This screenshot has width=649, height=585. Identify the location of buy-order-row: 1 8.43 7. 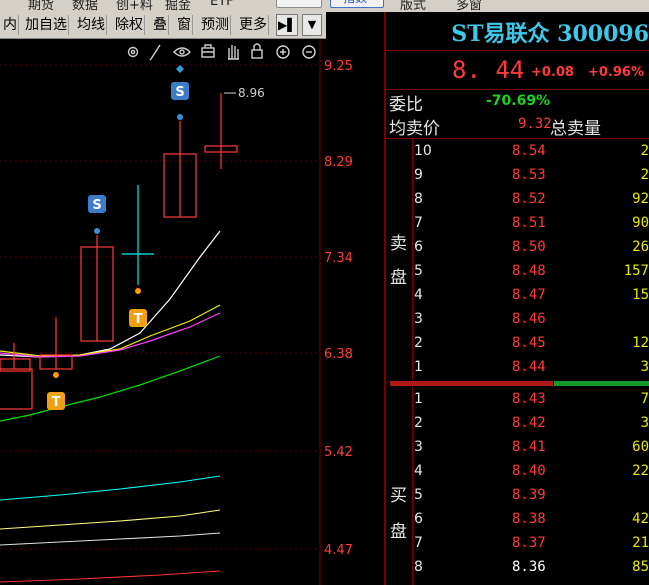
(517, 400).